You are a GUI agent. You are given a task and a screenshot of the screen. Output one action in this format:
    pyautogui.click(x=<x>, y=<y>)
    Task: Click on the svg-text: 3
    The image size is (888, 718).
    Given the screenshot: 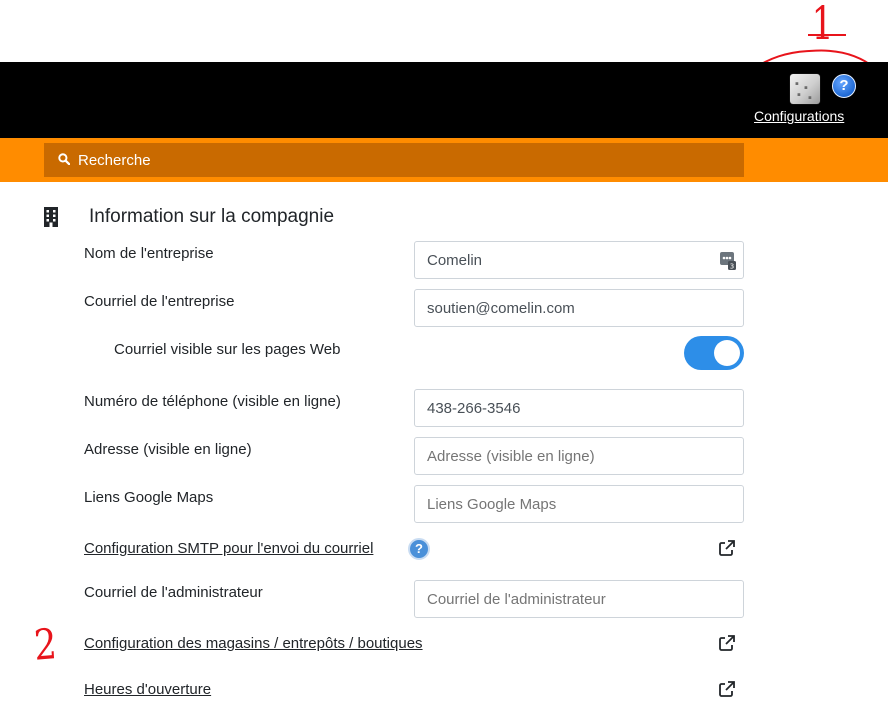 What is the action you would take?
    pyautogui.click(x=732, y=267)
    